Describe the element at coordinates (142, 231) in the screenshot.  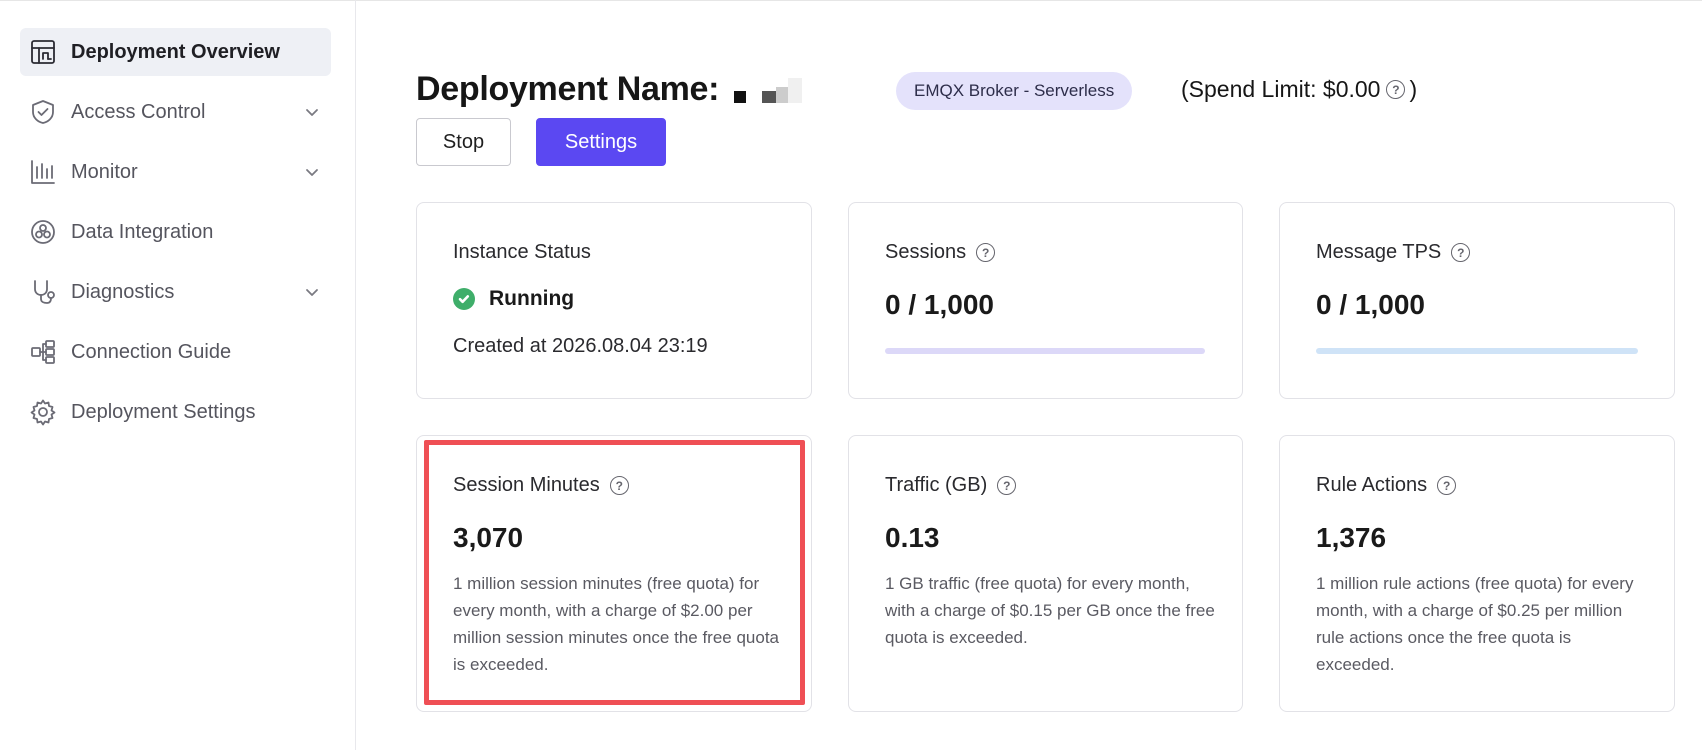
I see `sidebar-item-label: Data Integration` at that location.